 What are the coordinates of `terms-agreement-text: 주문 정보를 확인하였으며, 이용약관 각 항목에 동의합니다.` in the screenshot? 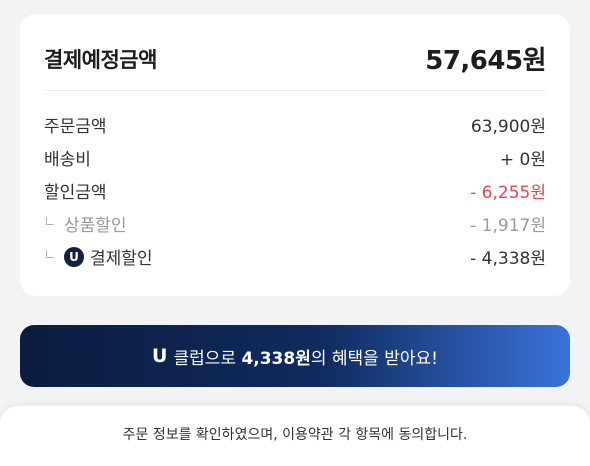 It's located at (295, 435).